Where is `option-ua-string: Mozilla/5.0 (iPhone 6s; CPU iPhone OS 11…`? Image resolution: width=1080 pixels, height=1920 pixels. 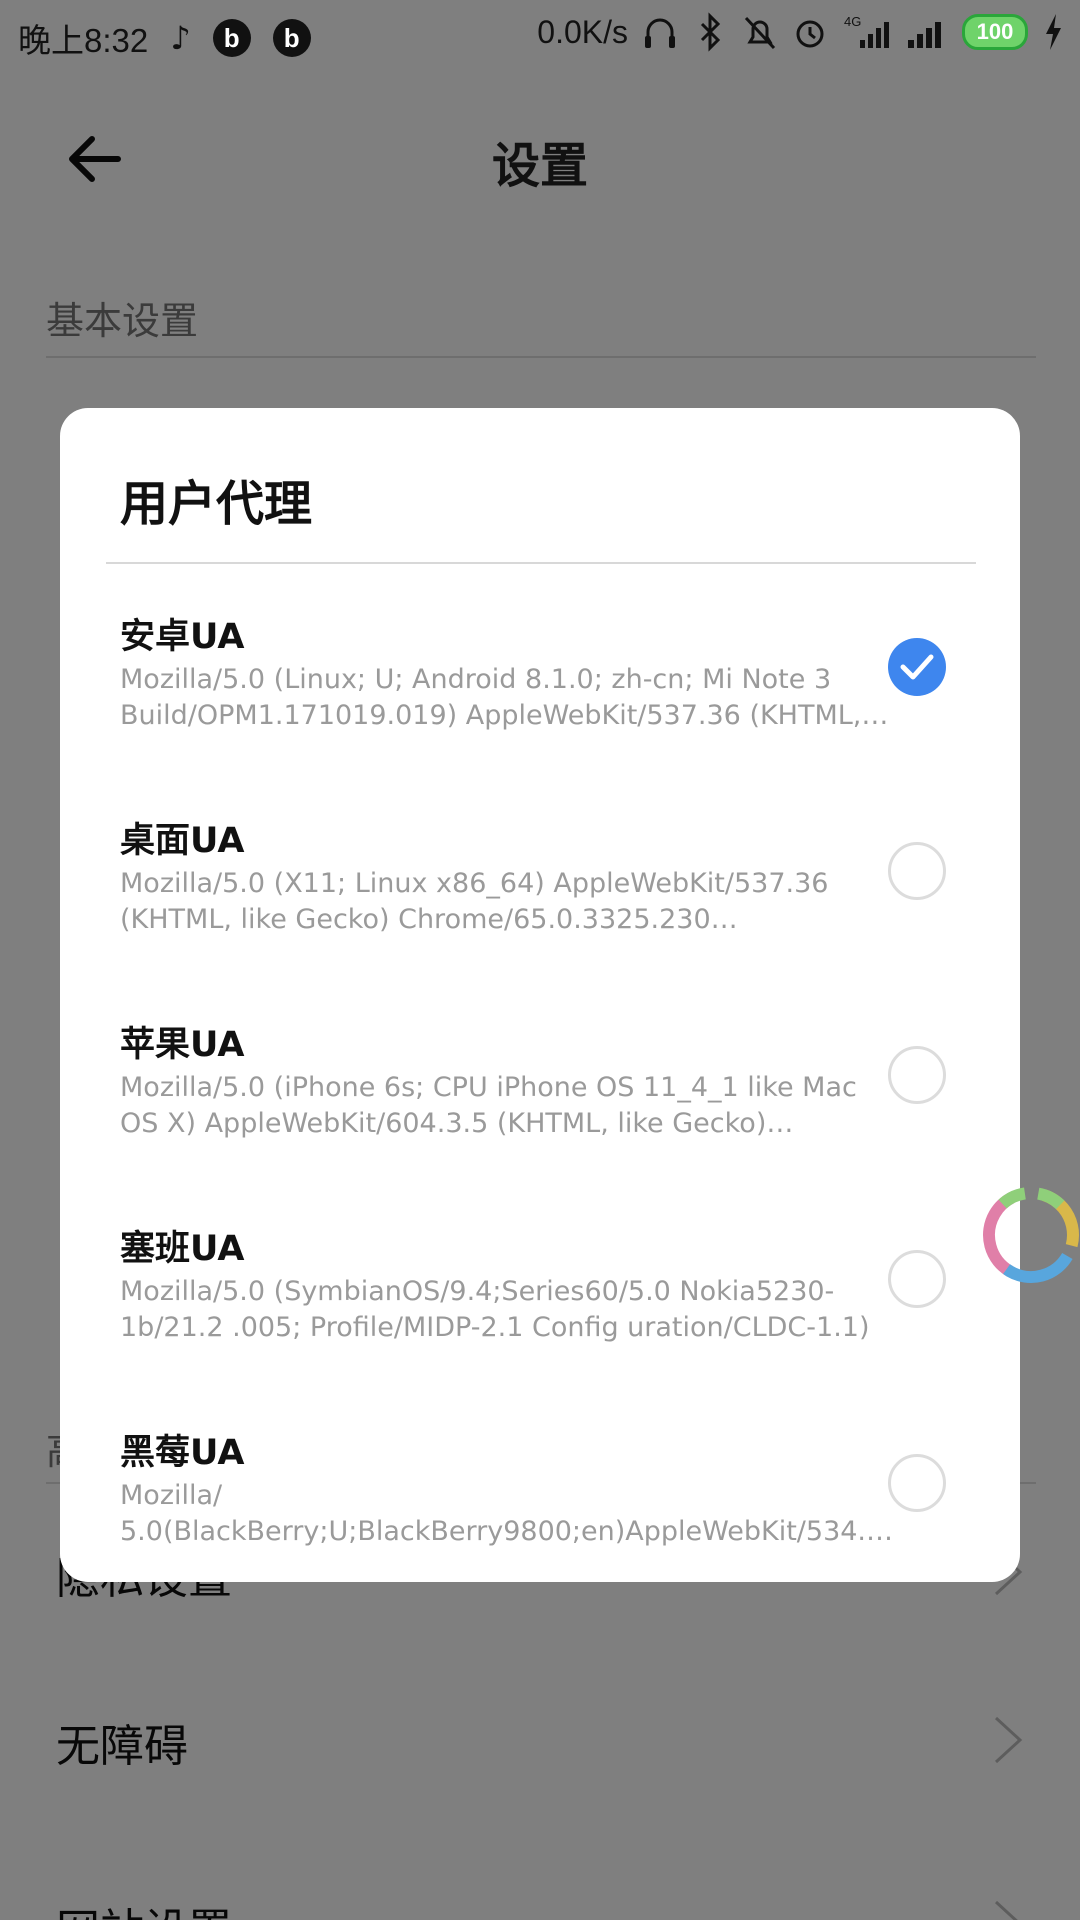
option-ua-string: Mozilla/5.0 (iPhone 6s; CPU iPhone OS 11… is located at coordinates (488, 1105).